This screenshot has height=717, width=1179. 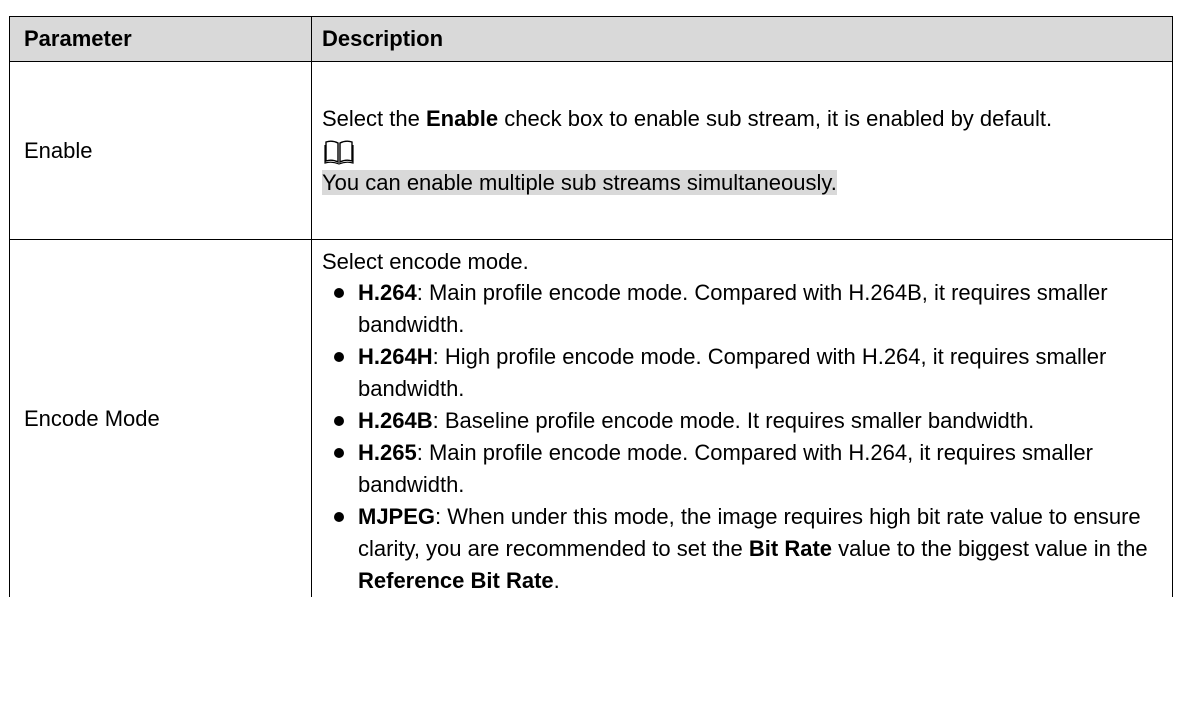 What do you see at coordinates (556, 580) in the screenshot?
I see `text-run: .` at bounding box center [556, 580].